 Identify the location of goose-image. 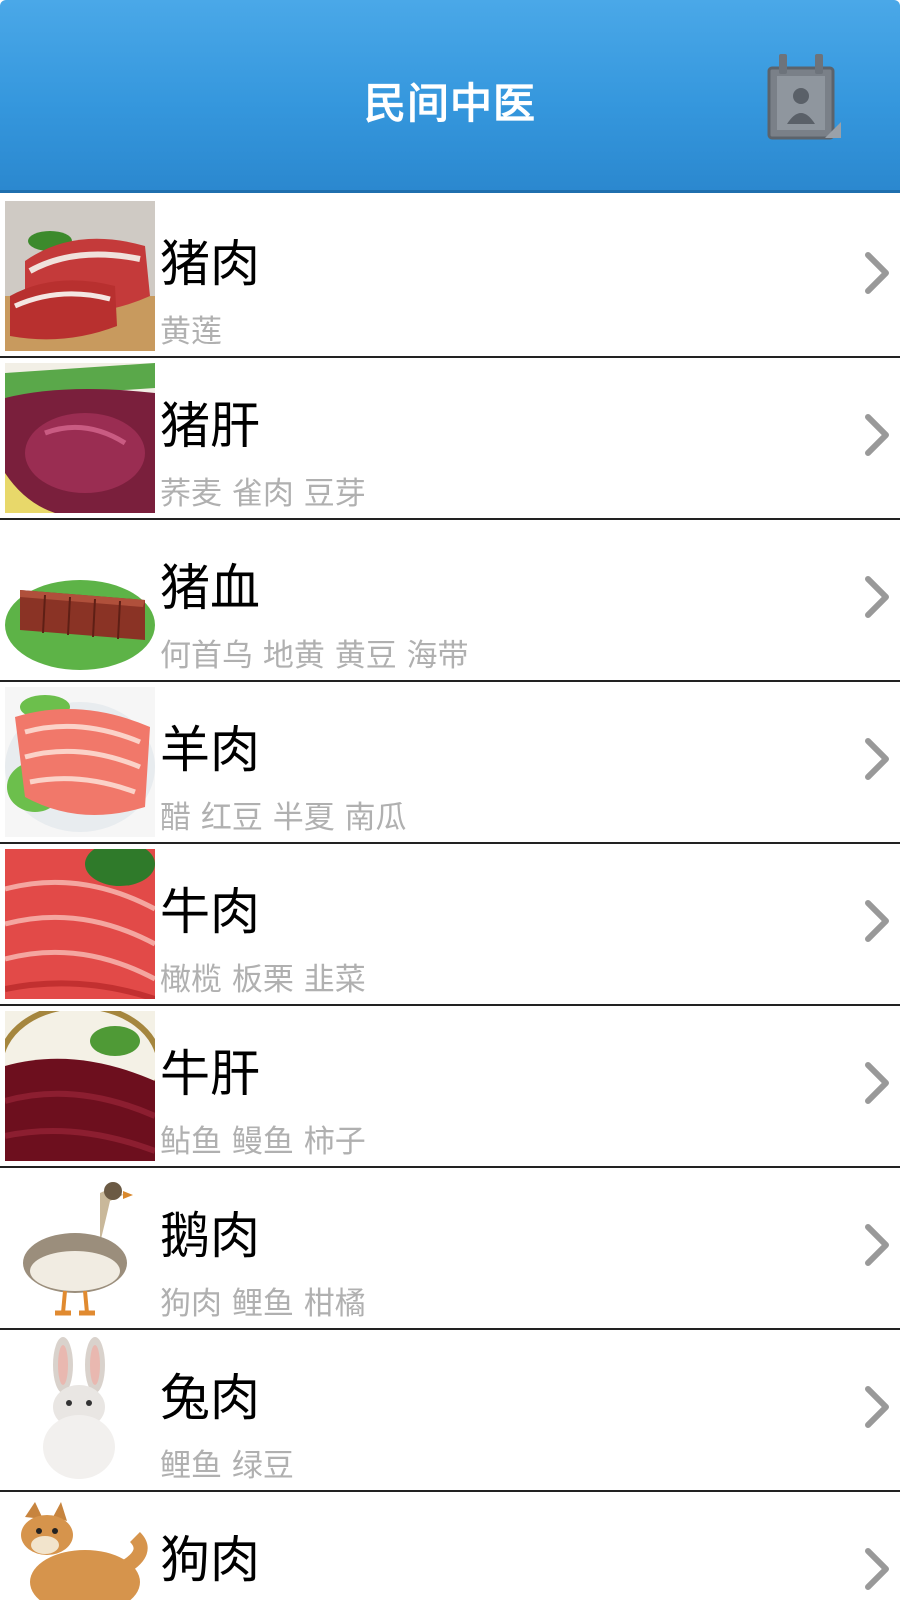
(80, 1248).